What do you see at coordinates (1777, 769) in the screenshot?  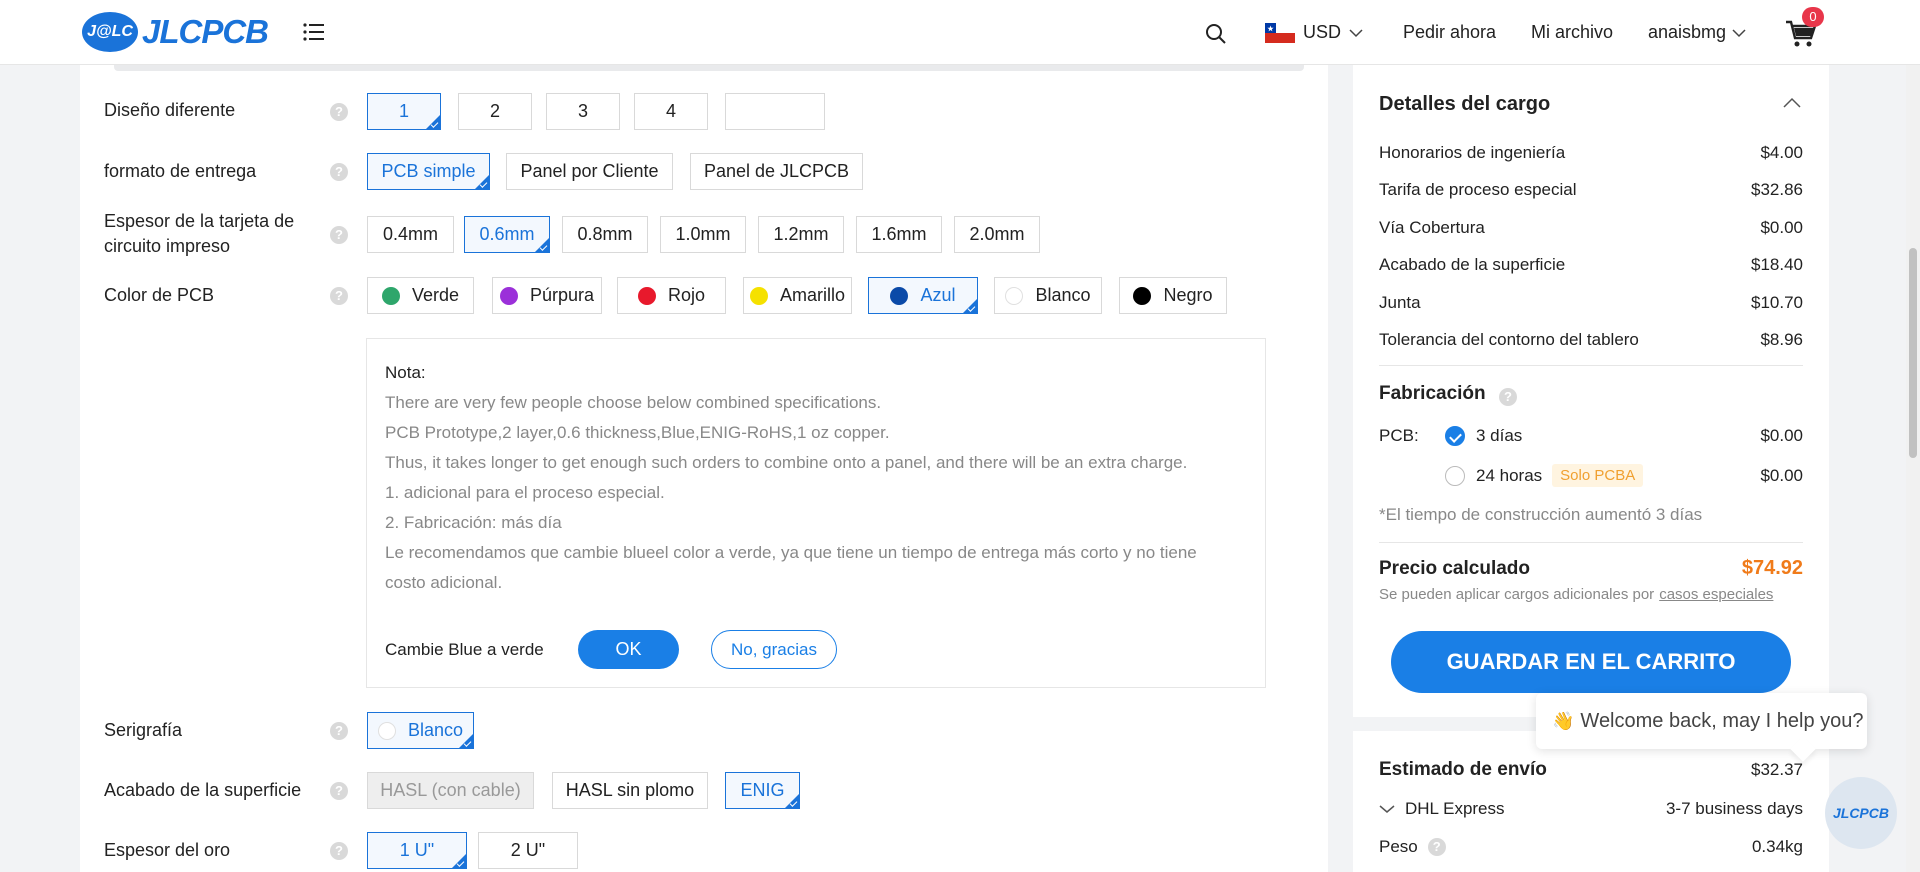 I see `shipping-price: $32.37` at bounding box center [1777, 769].